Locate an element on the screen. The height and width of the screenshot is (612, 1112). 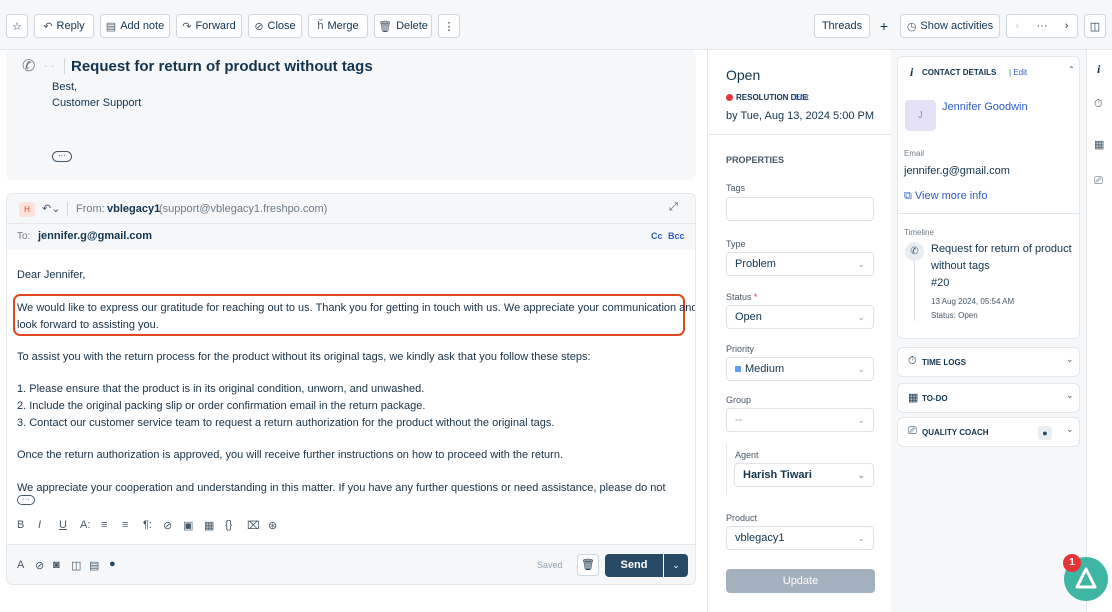
show-activities-button: ◷ Show activities is located at coordinates (950, 26).